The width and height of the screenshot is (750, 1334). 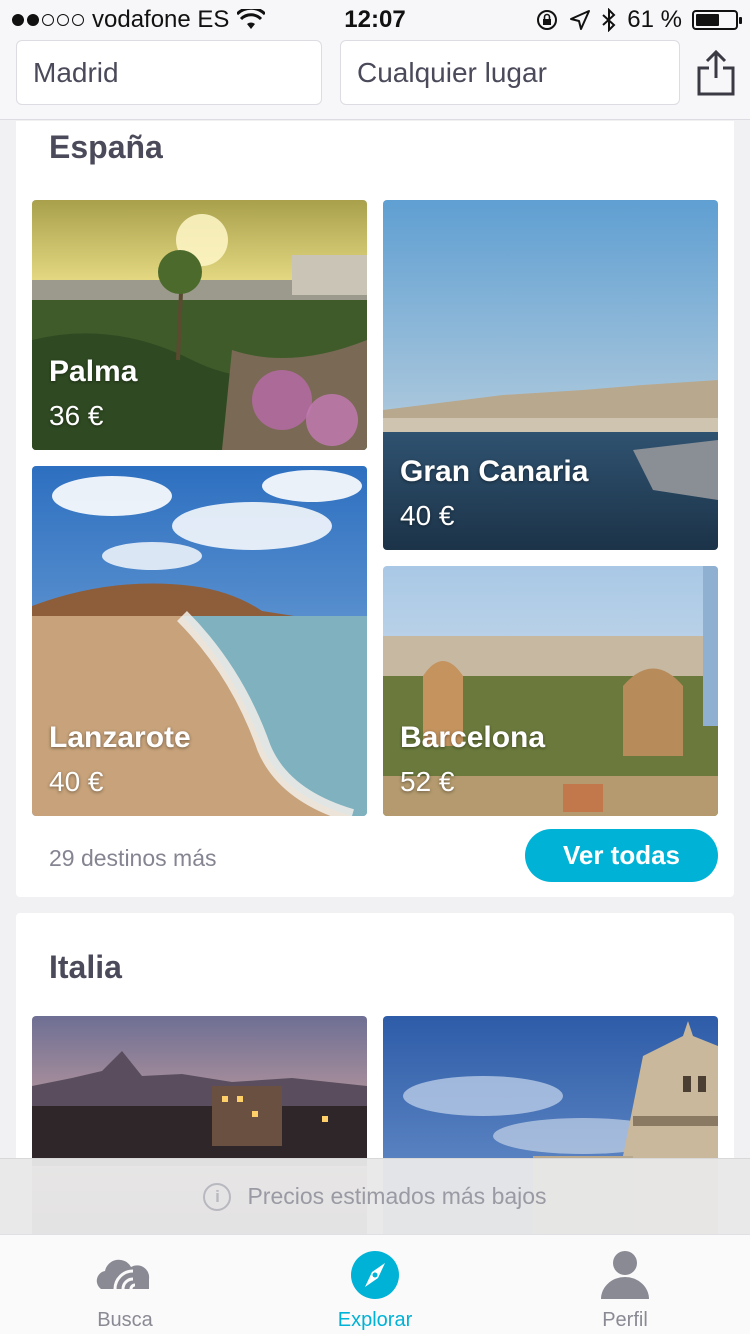 I want to click on status-right: 61 %, so click(x=638, y=20).